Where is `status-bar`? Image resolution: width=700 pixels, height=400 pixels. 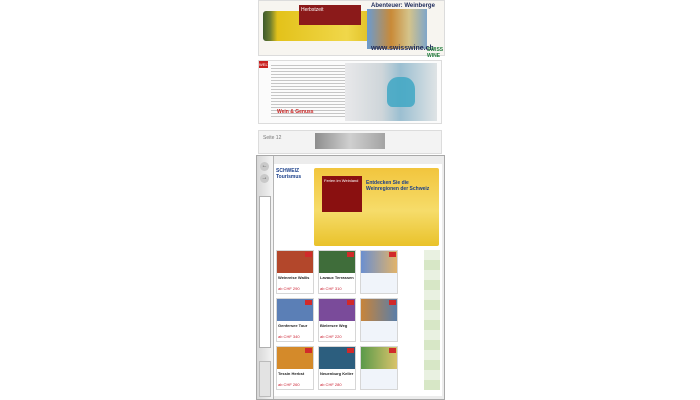 status-bar is located at coordinates (265, 379).